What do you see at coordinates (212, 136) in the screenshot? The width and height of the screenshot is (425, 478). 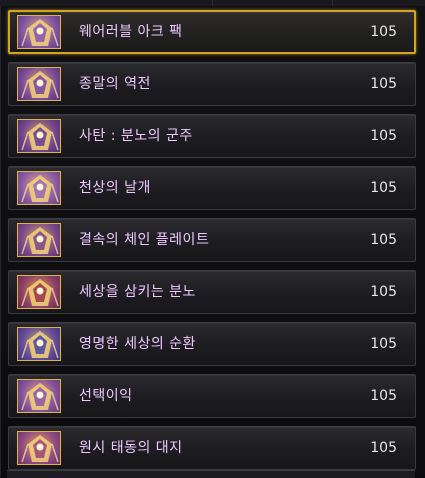 I see `list-item: 사탄 : 분노의 군주 105` at bounding box center [212, 136].